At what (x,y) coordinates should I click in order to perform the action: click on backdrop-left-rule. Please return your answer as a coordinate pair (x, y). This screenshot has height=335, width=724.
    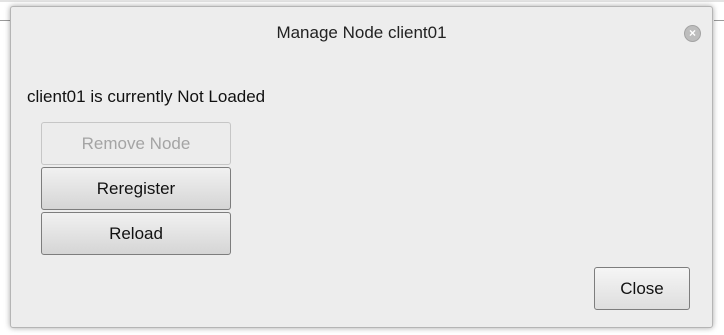
    Looking at the image, I should click on (5, 20).